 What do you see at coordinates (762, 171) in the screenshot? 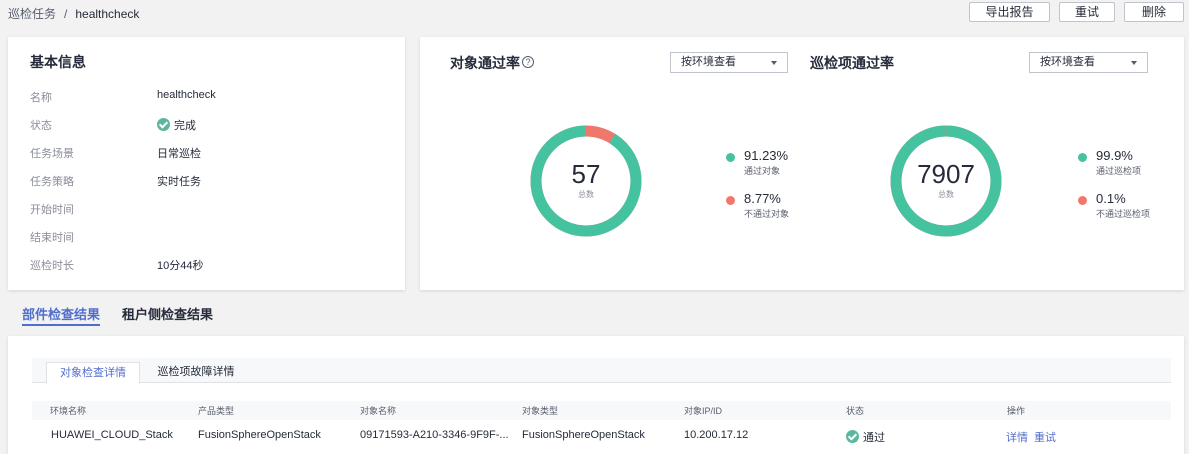
I see `legend-label: 通过对象` at bounding box center [762, 171].